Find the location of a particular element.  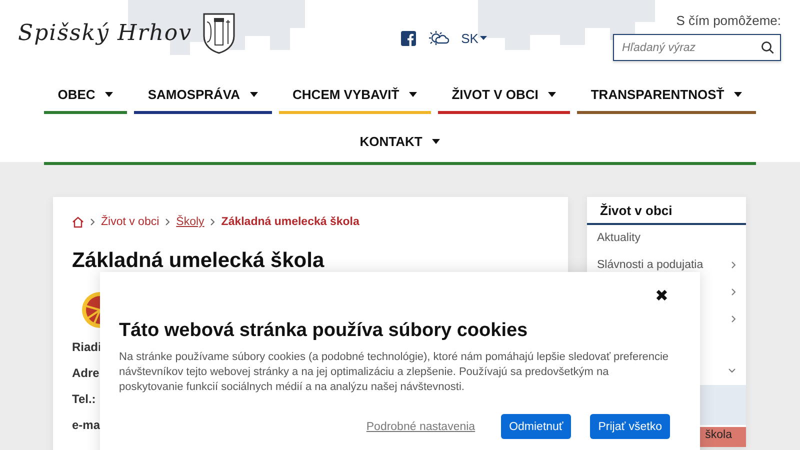

detail-label: Tel.: is located at coordinates (84, 399).